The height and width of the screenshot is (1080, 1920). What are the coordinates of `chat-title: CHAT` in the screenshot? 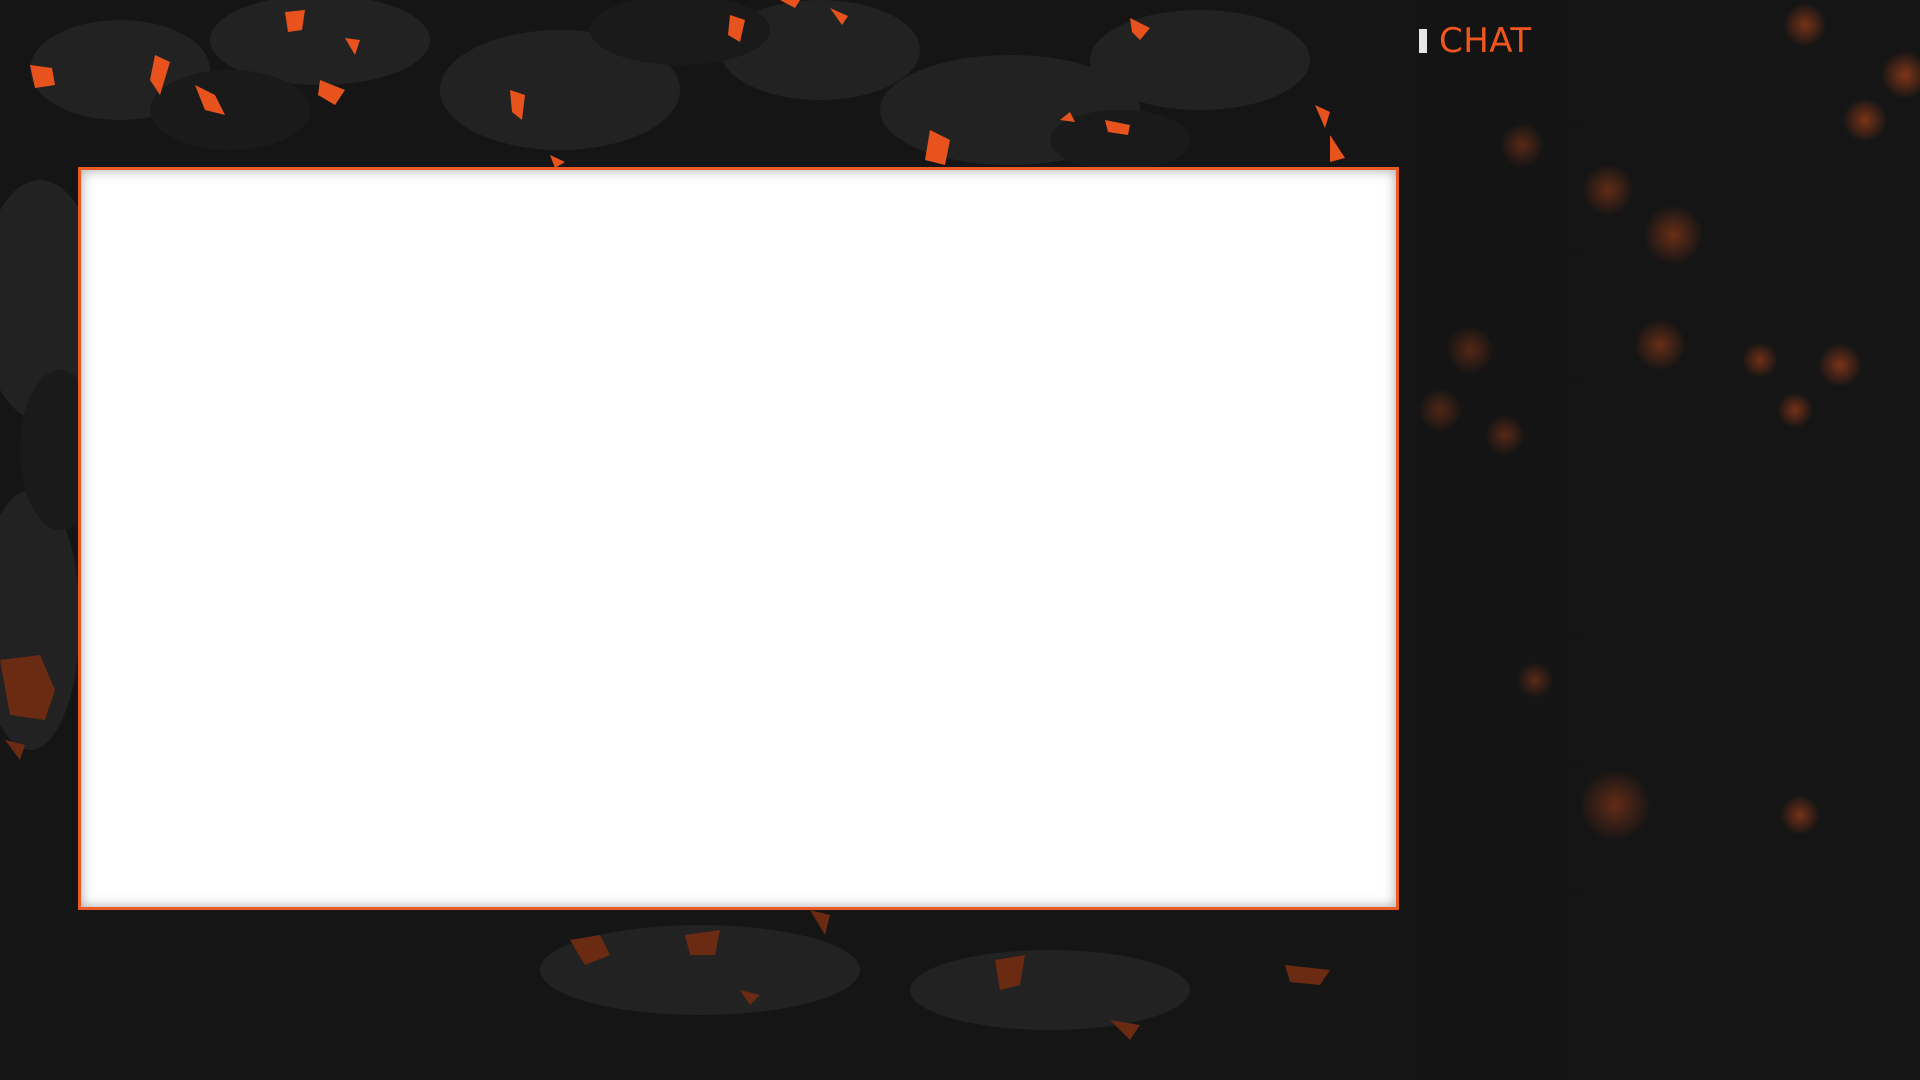 It's located at (1485, 41).